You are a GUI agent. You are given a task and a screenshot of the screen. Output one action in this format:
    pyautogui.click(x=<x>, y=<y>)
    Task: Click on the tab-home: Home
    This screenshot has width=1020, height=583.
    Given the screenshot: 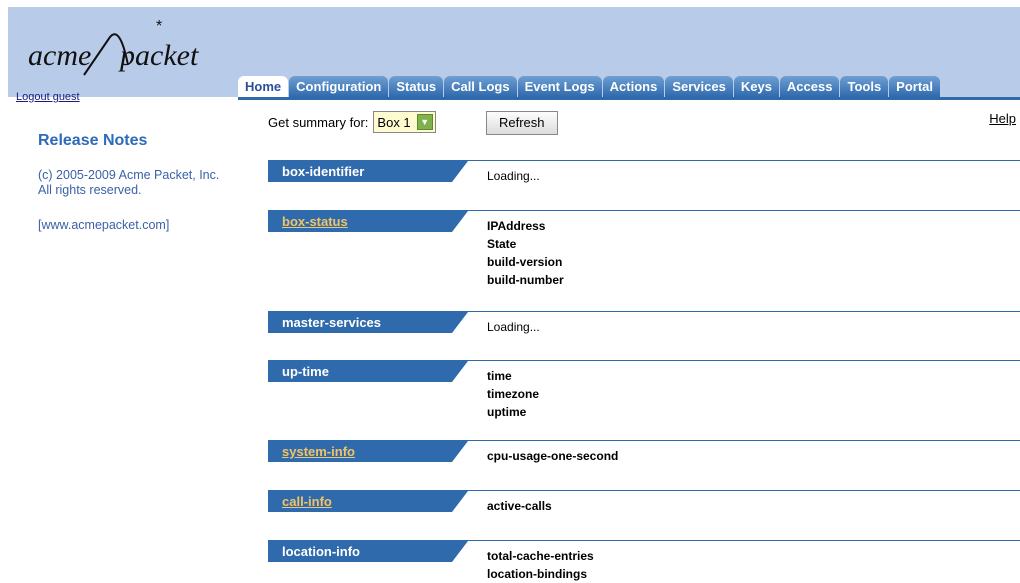 What is the action you would take?
    pyautogui.click(x=263, y=86)
    